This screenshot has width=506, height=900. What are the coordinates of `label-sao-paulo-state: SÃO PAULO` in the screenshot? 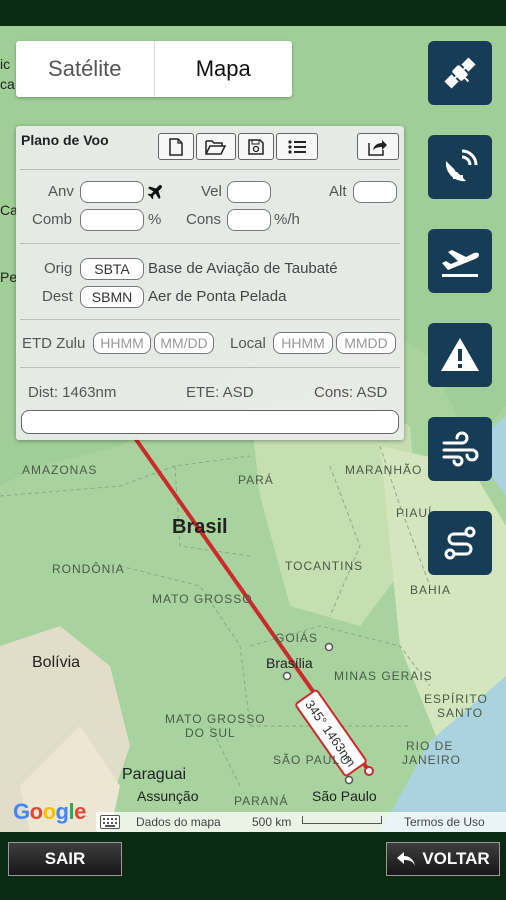 It's located at (312, 760).